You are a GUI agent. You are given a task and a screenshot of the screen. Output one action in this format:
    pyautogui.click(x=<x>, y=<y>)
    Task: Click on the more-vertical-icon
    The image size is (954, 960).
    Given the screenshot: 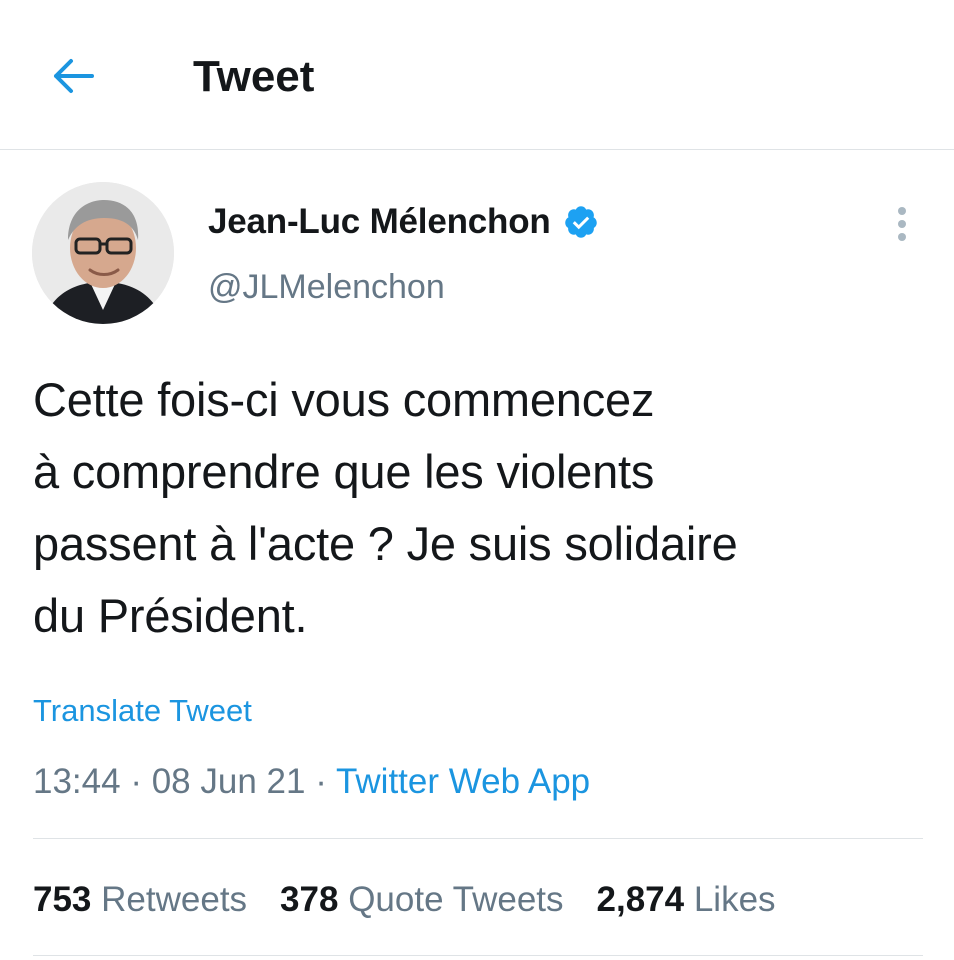 What is the action you would take?
    pyautogui.click(x=902, y=211)
    